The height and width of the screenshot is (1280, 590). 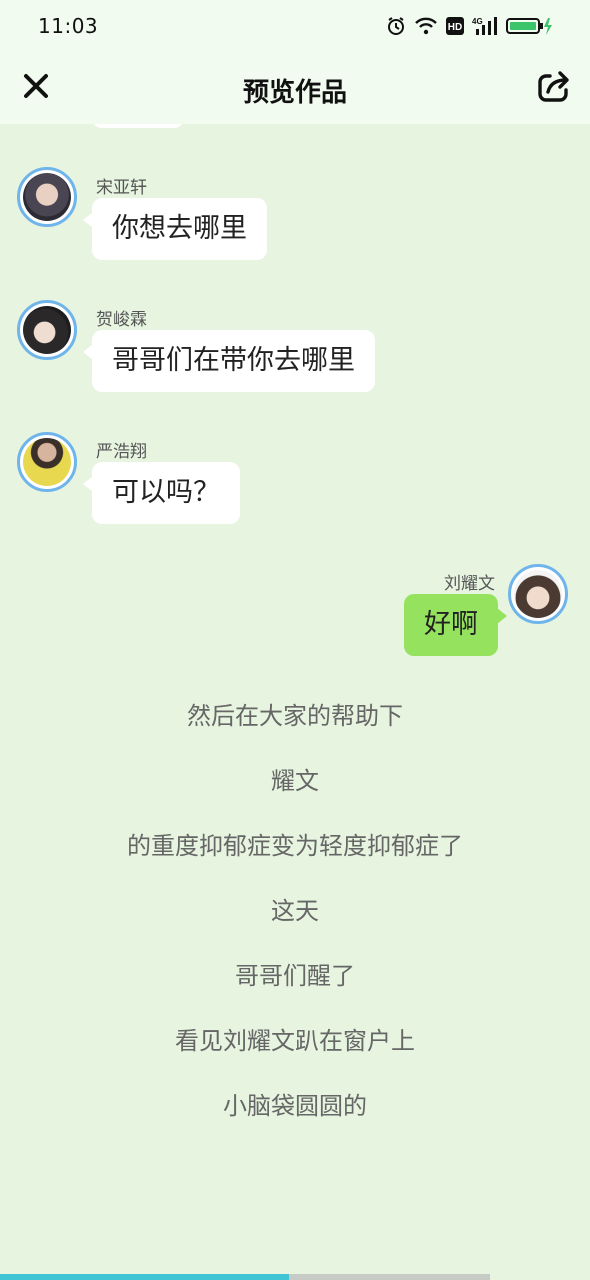 What do you see at coordinates (175, 229) in the screenshot?
I see `message-bubble: 你想去哪里` at bounding box center [175, 229].